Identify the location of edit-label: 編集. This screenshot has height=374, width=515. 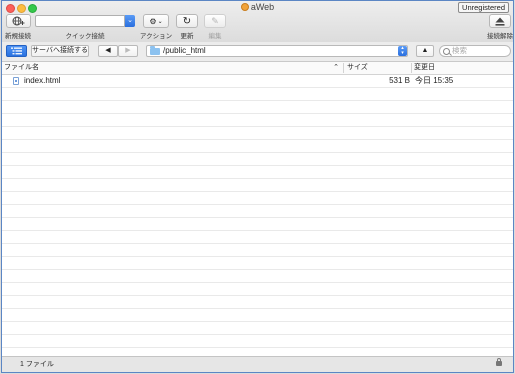
(215, 36).